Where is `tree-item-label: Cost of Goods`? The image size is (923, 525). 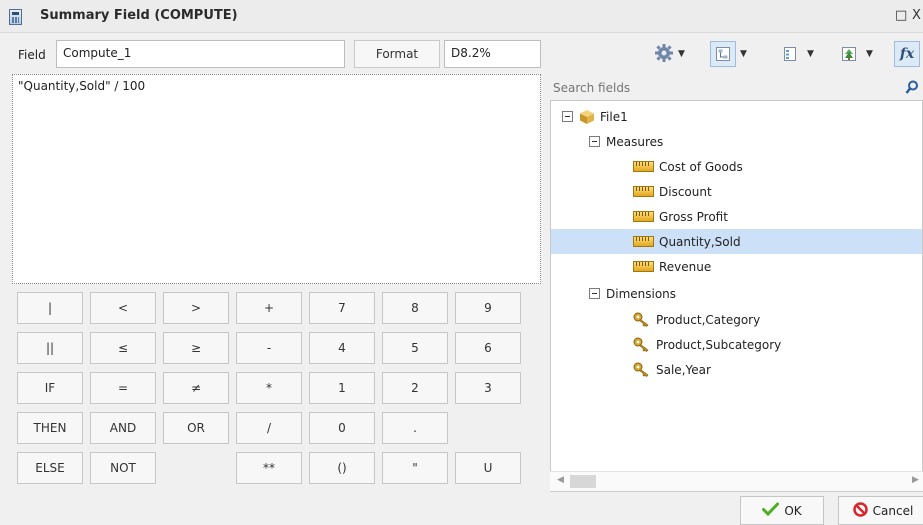
tree-item-label: Cost of Goods is located at coordinates (701, 166).